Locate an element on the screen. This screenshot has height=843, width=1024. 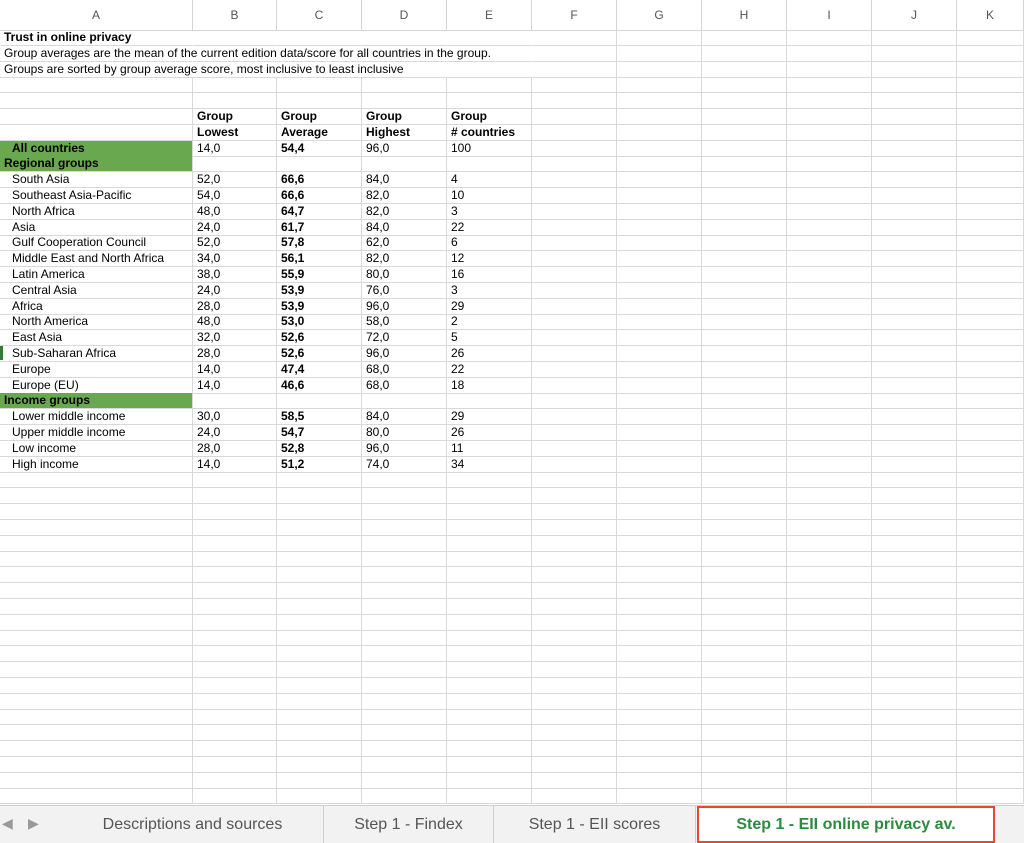
cell-e31 is located at coordinates (489, 512).